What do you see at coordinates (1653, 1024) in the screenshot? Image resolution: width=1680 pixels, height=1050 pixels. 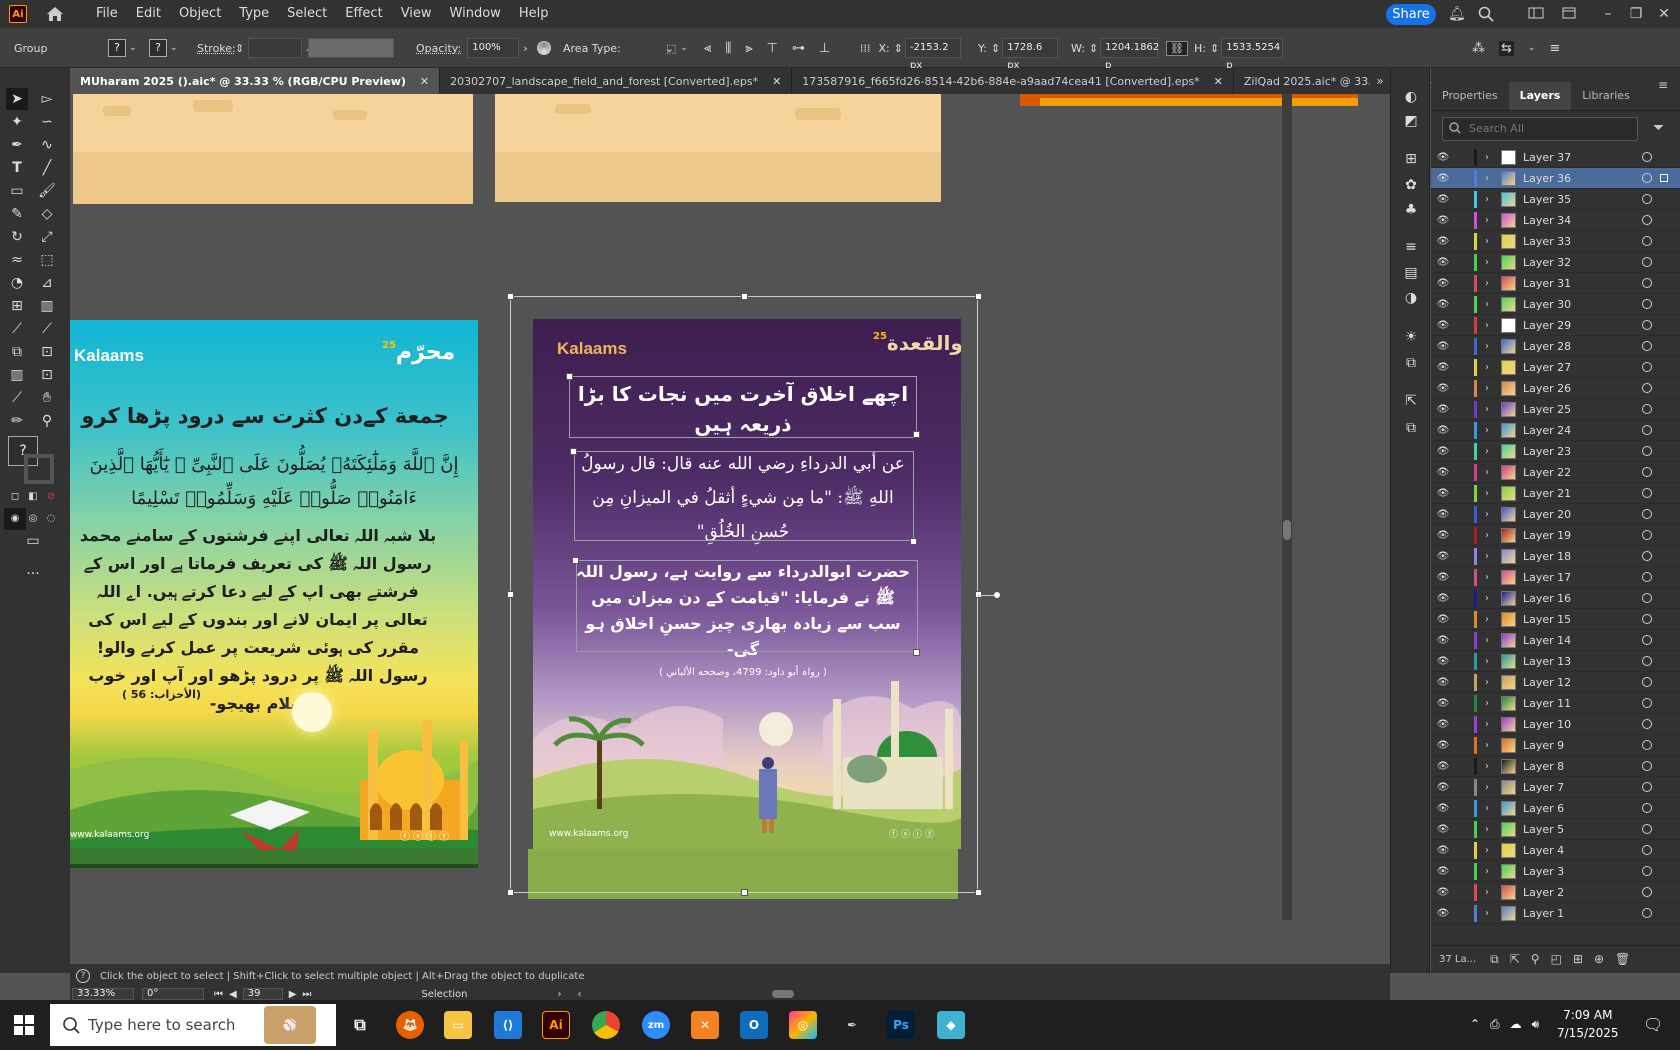 I see `notifications-icon: 🗨︎` at bounding box center [1653, 1024].